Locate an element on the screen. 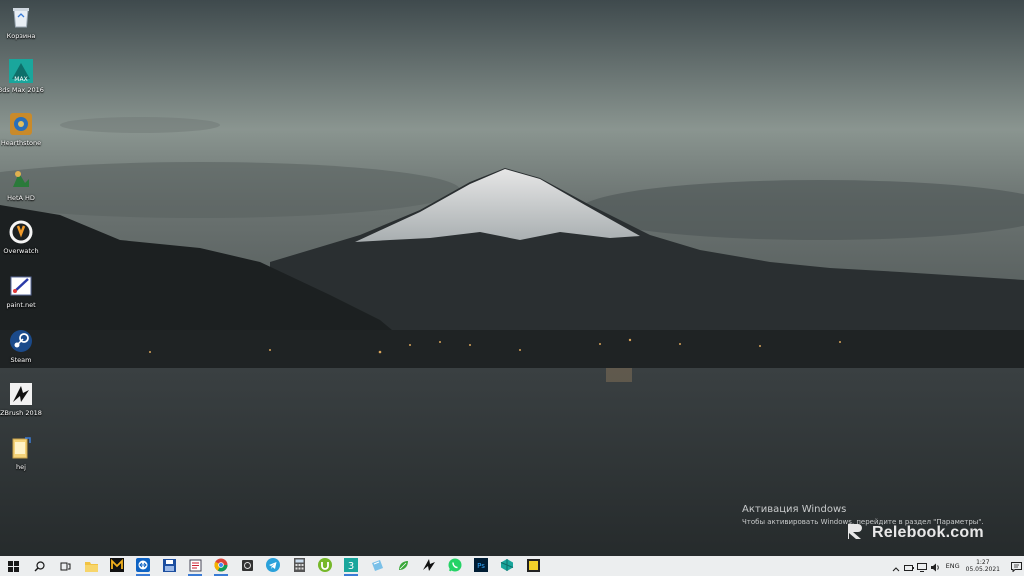 Image resolution: width=1024 pixels, height=576 pixels. speaker-icon is located at coordinates (935, 566).